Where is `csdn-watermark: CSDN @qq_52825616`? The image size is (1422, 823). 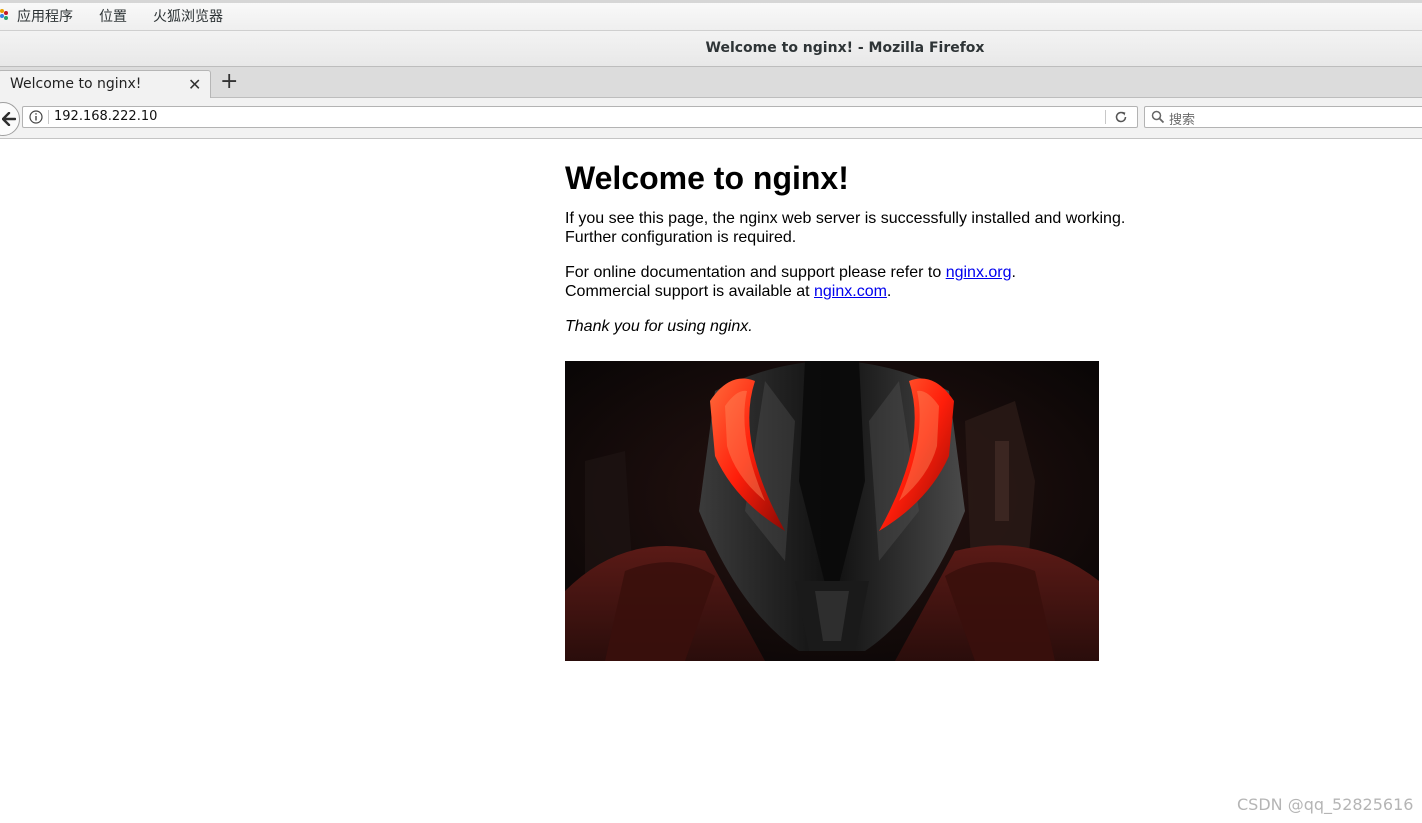 csdn-watermark: CSDN @qq_52825616 is located at coordinates (1325, 804).